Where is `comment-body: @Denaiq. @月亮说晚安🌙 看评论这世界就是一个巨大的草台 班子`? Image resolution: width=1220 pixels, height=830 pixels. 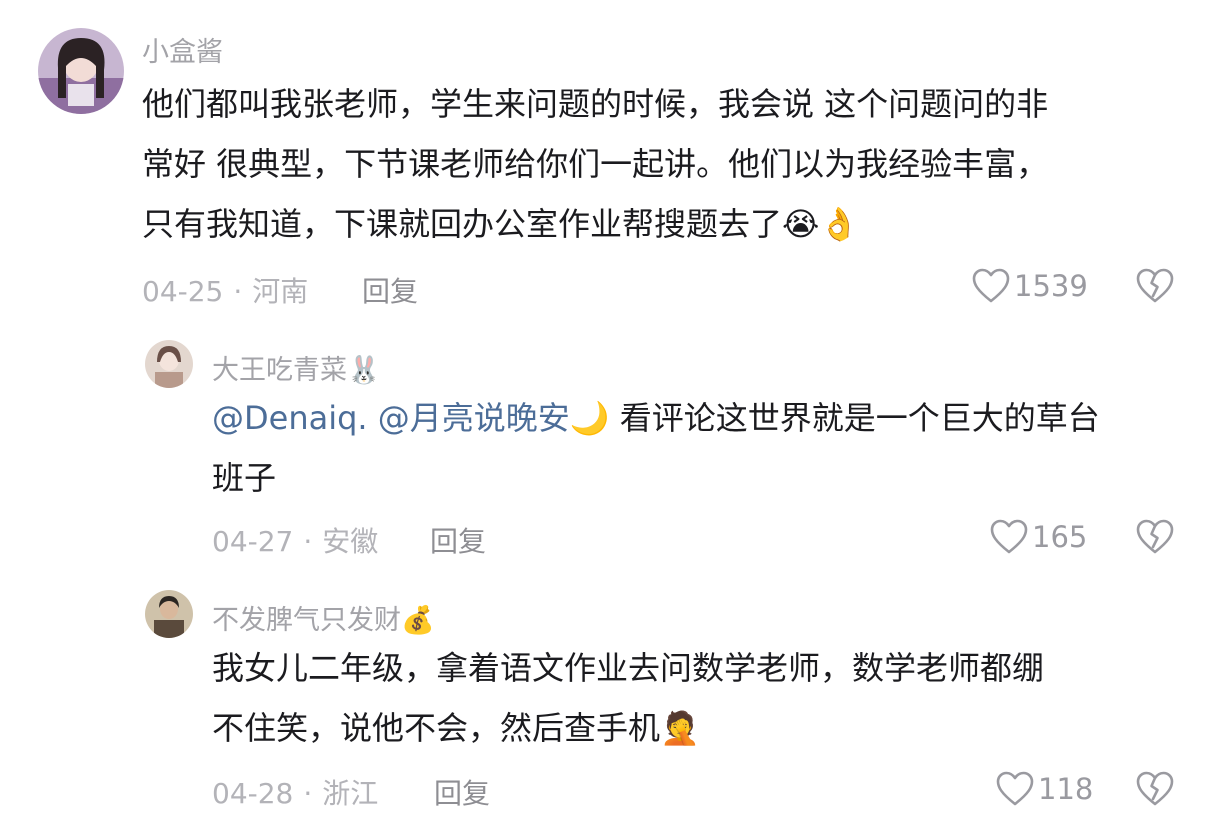 comment-body: @Denaiq. @月亮说晚安🌙 看评论这世界就是一个巨大的草台 班子 is located at coordinates (656, 448).